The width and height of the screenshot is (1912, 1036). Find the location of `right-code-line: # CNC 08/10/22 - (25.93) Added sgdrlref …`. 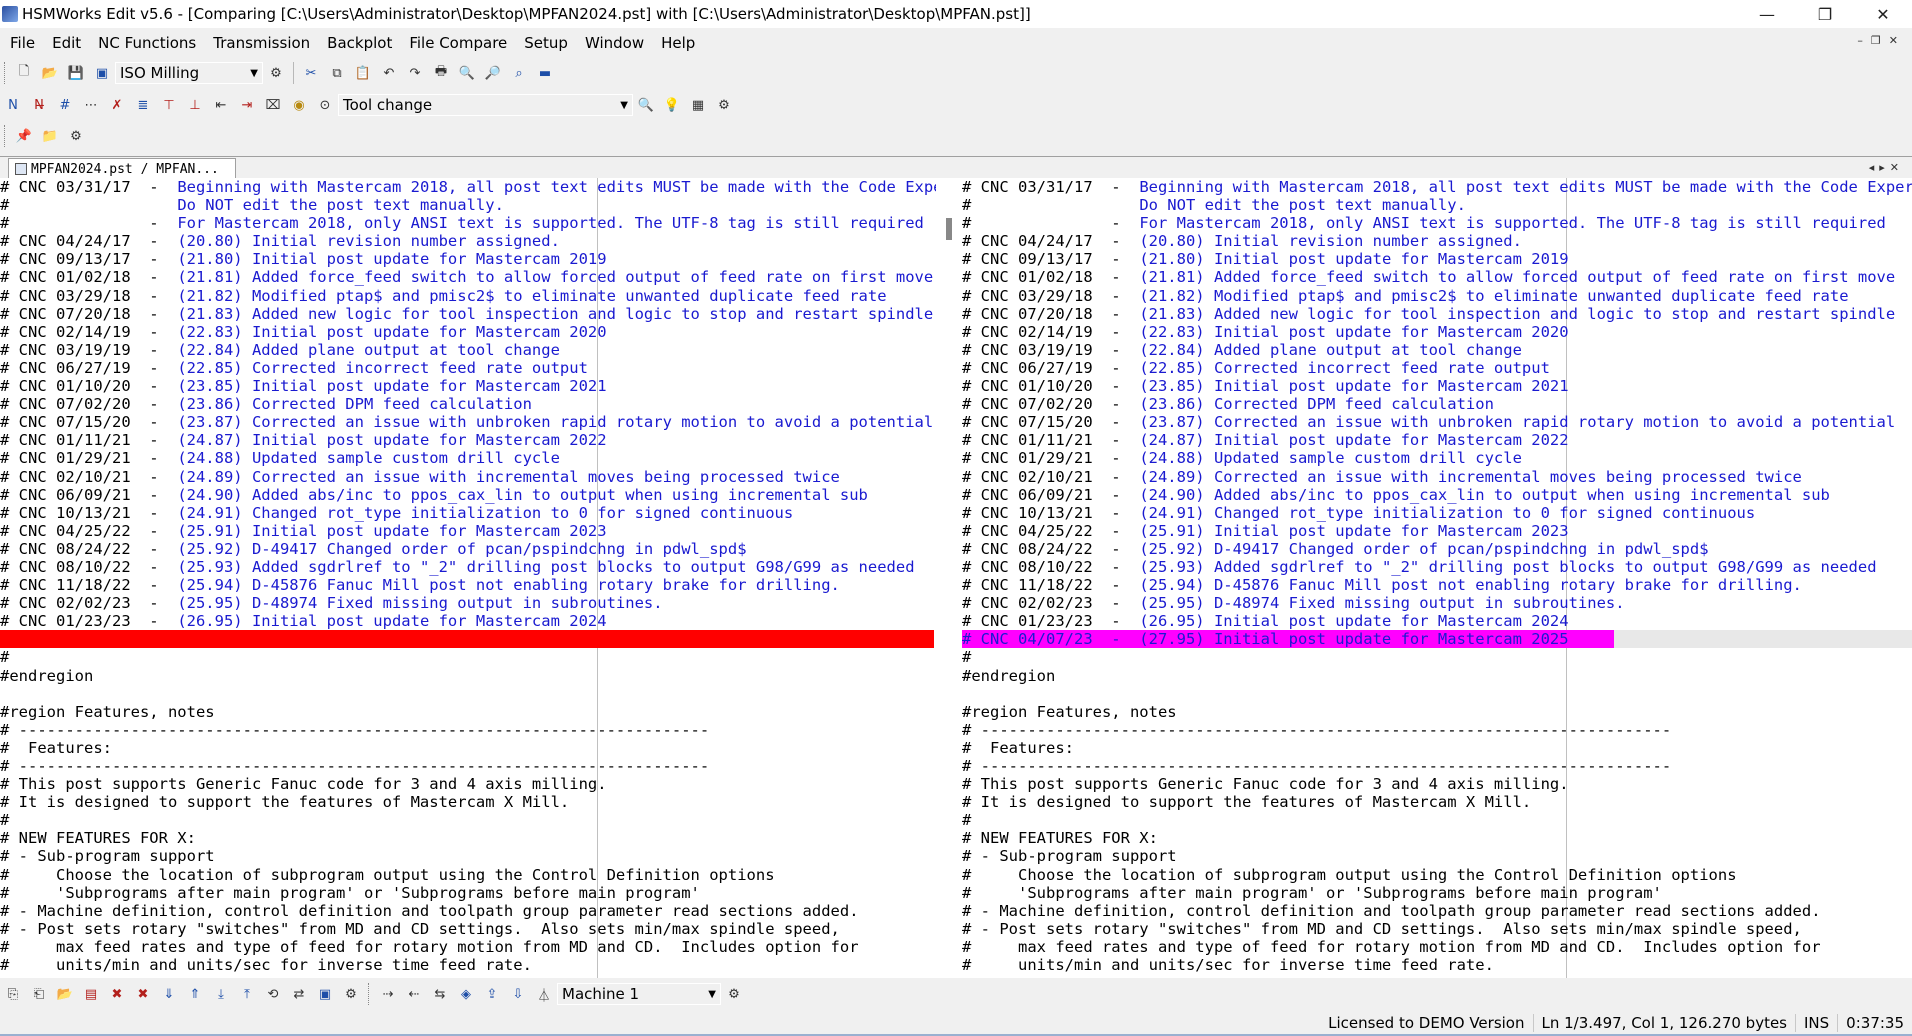

right-code-line: # CNC 08/10/22 - (25.93) Added sgdrlref … is located at coordinates (1437, 567).